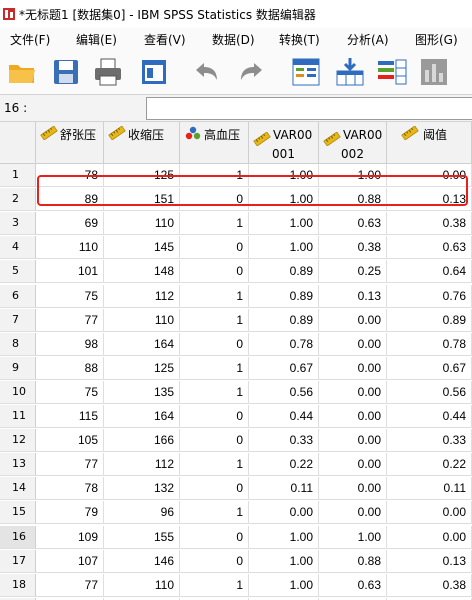  Describe the element at coordinates (236, 296) in the screenshot. I see `table-row: 6 75 112 1 0.89 0.13 0.76` at that location.